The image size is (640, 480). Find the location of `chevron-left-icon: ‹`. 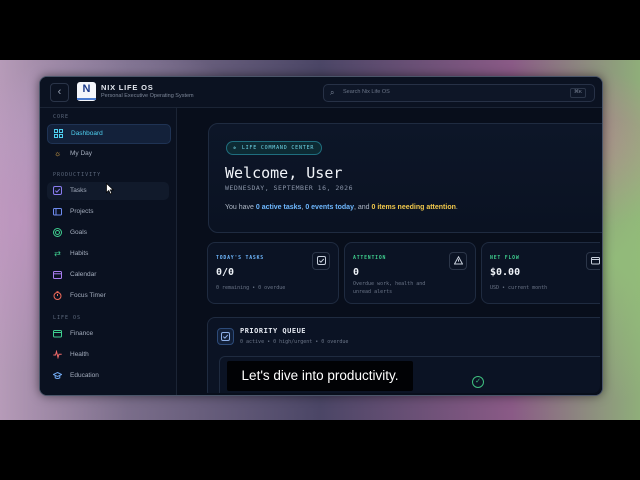

chevron-left-icon: ‹ is located at coordinates (59, 92).